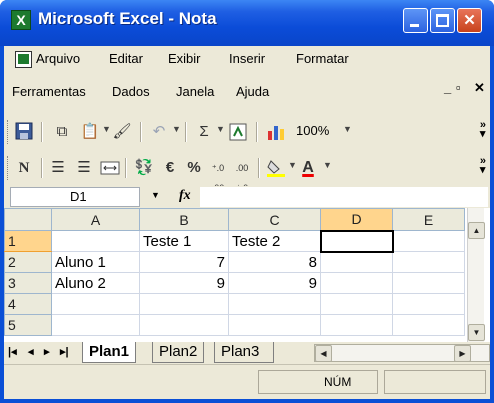 Image resolution: width=494 pixels, height=403 pixels. Describe the element at coordinates (344, 197) in the screenshot. I see `formula-input` at that location.